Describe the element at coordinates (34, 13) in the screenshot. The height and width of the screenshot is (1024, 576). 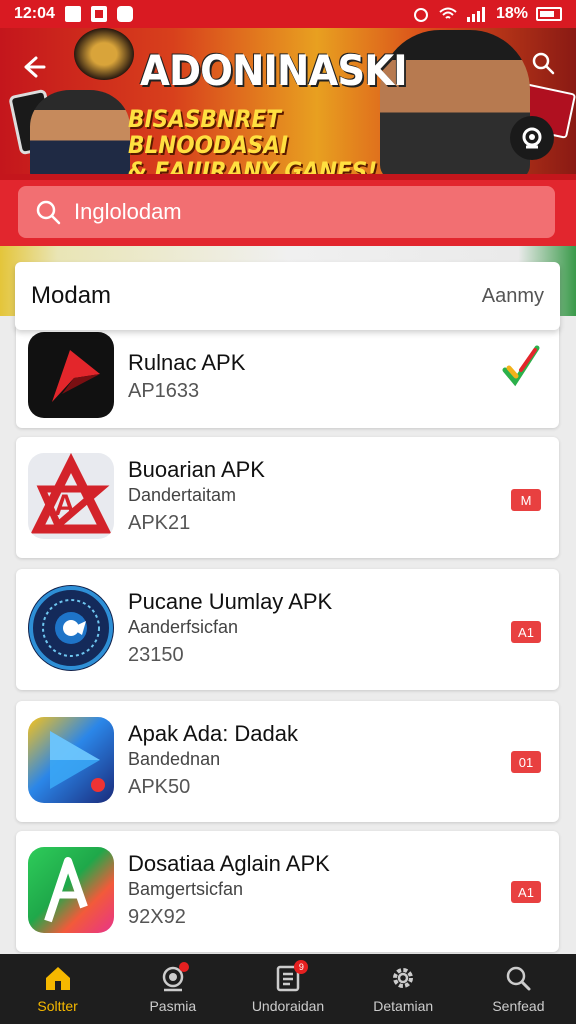
I see `status-time: 12:04` at that location.